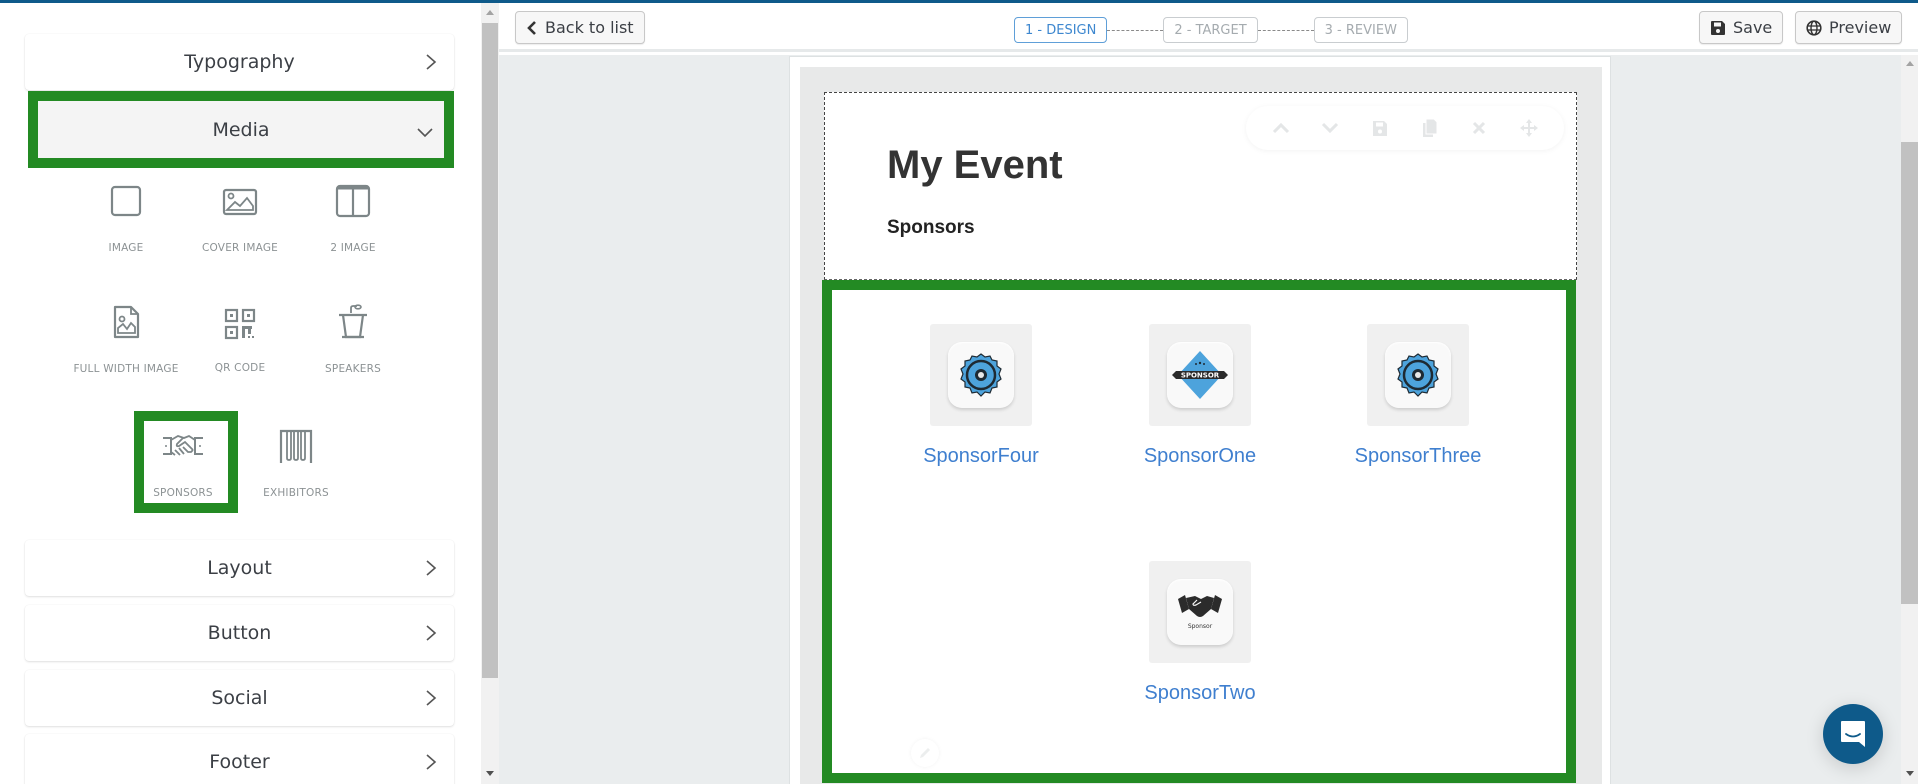 The image size is (1918, 784). What do you see at coordinates (183, 493) in the screenshot?
I see `tile-label: SPONSORS` at bounding box center [183, 493].